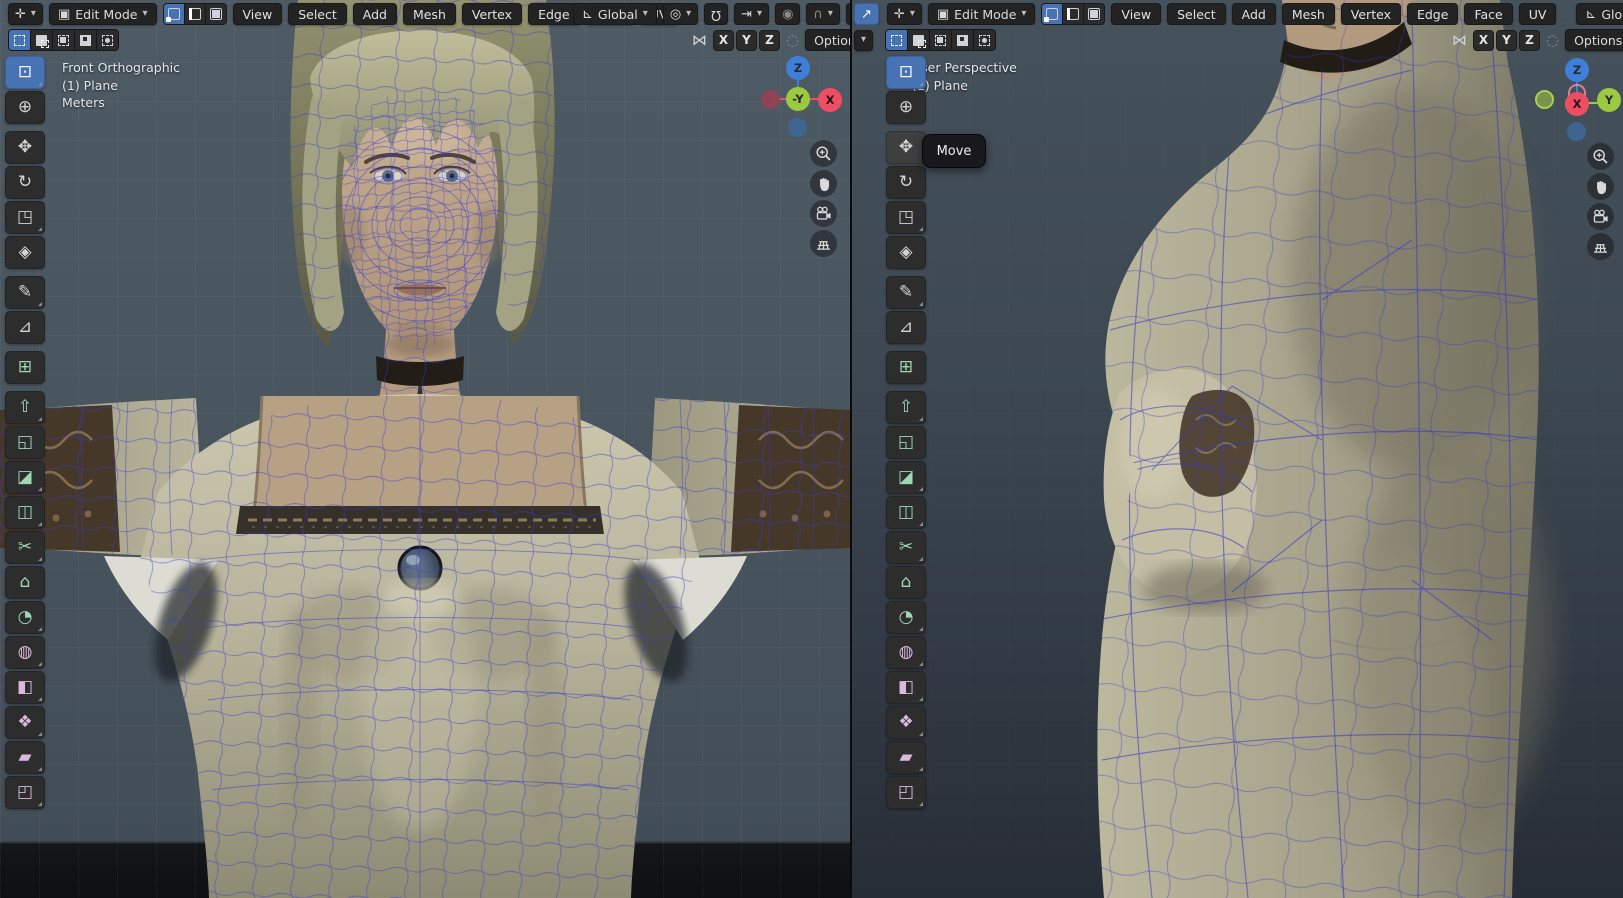  I want to click on navigation-gizmo: Z -Y X, so click(804, 102).